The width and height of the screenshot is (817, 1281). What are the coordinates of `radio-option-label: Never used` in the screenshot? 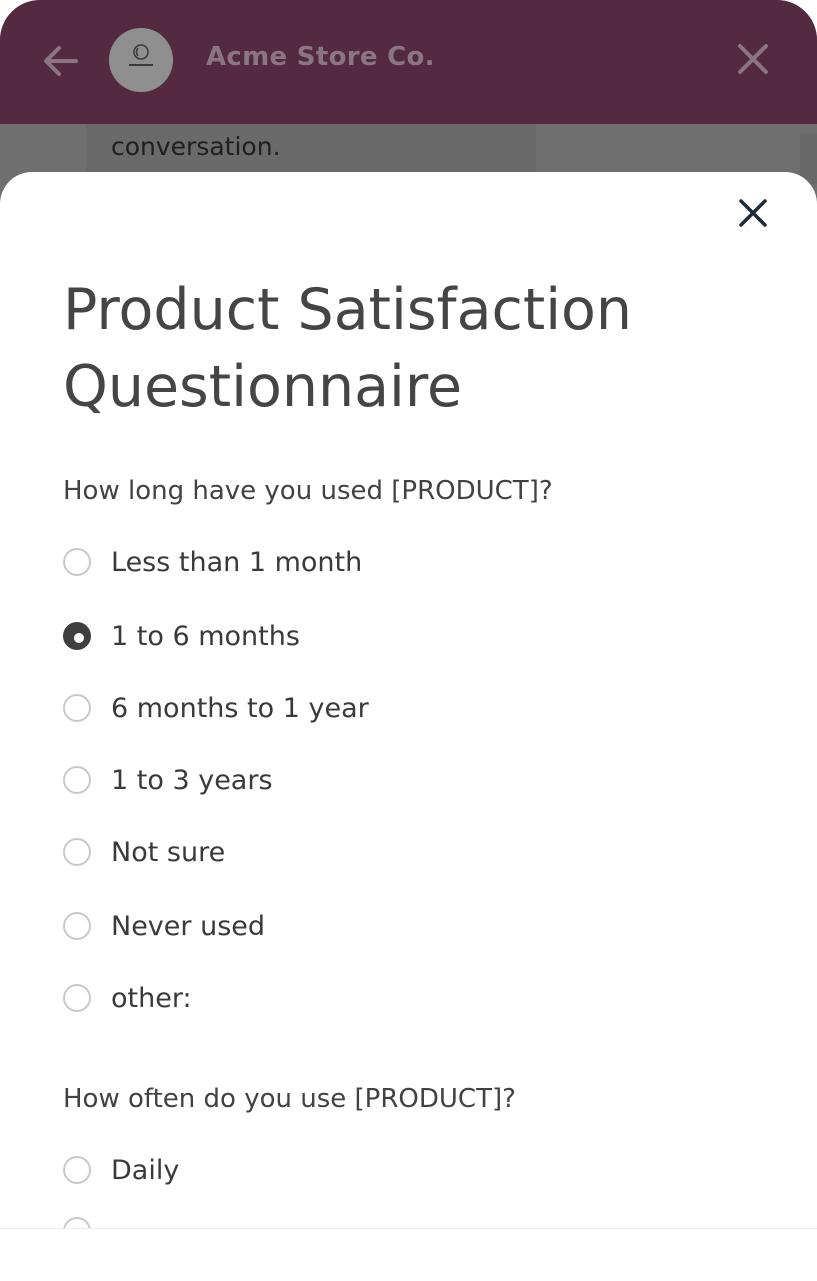 It's located at (188, 926).